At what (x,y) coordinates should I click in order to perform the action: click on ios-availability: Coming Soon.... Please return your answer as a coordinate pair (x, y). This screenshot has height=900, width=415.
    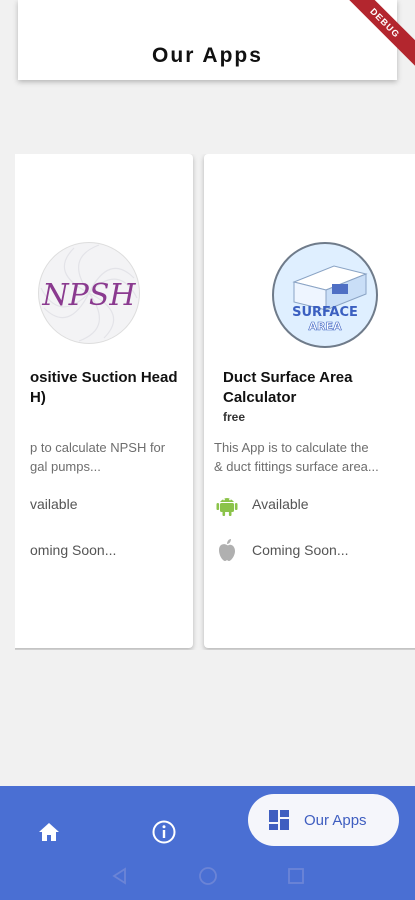
    Looking at the image, I should click on (281, 550).